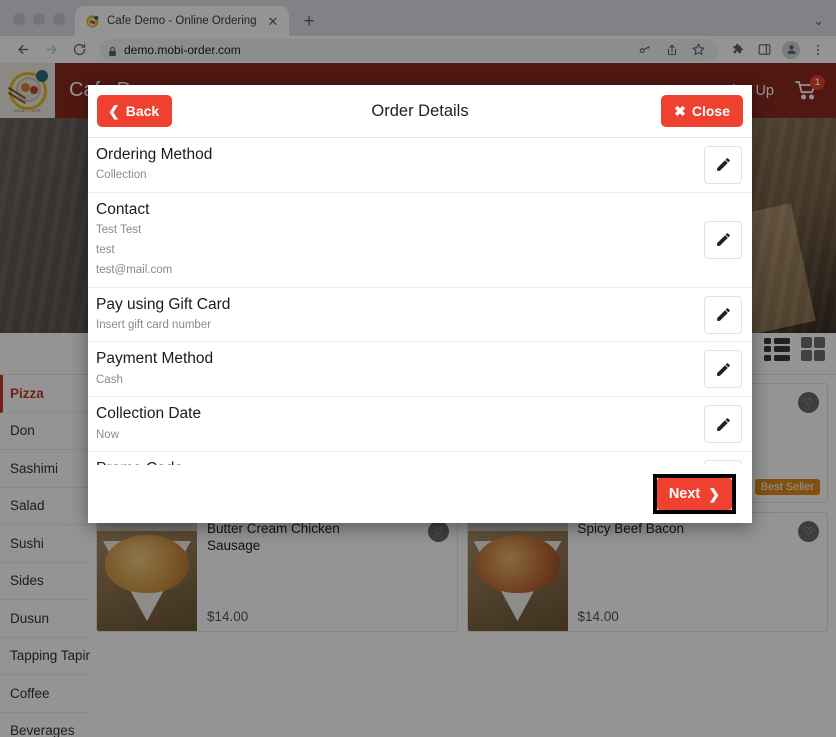 Image resolution: width=836 pixels, height=737 pixels. What do you see at coordinates (723, 424) in the screenshot?
I see `edit-collection-date-button` at bounding box center [723, 424].